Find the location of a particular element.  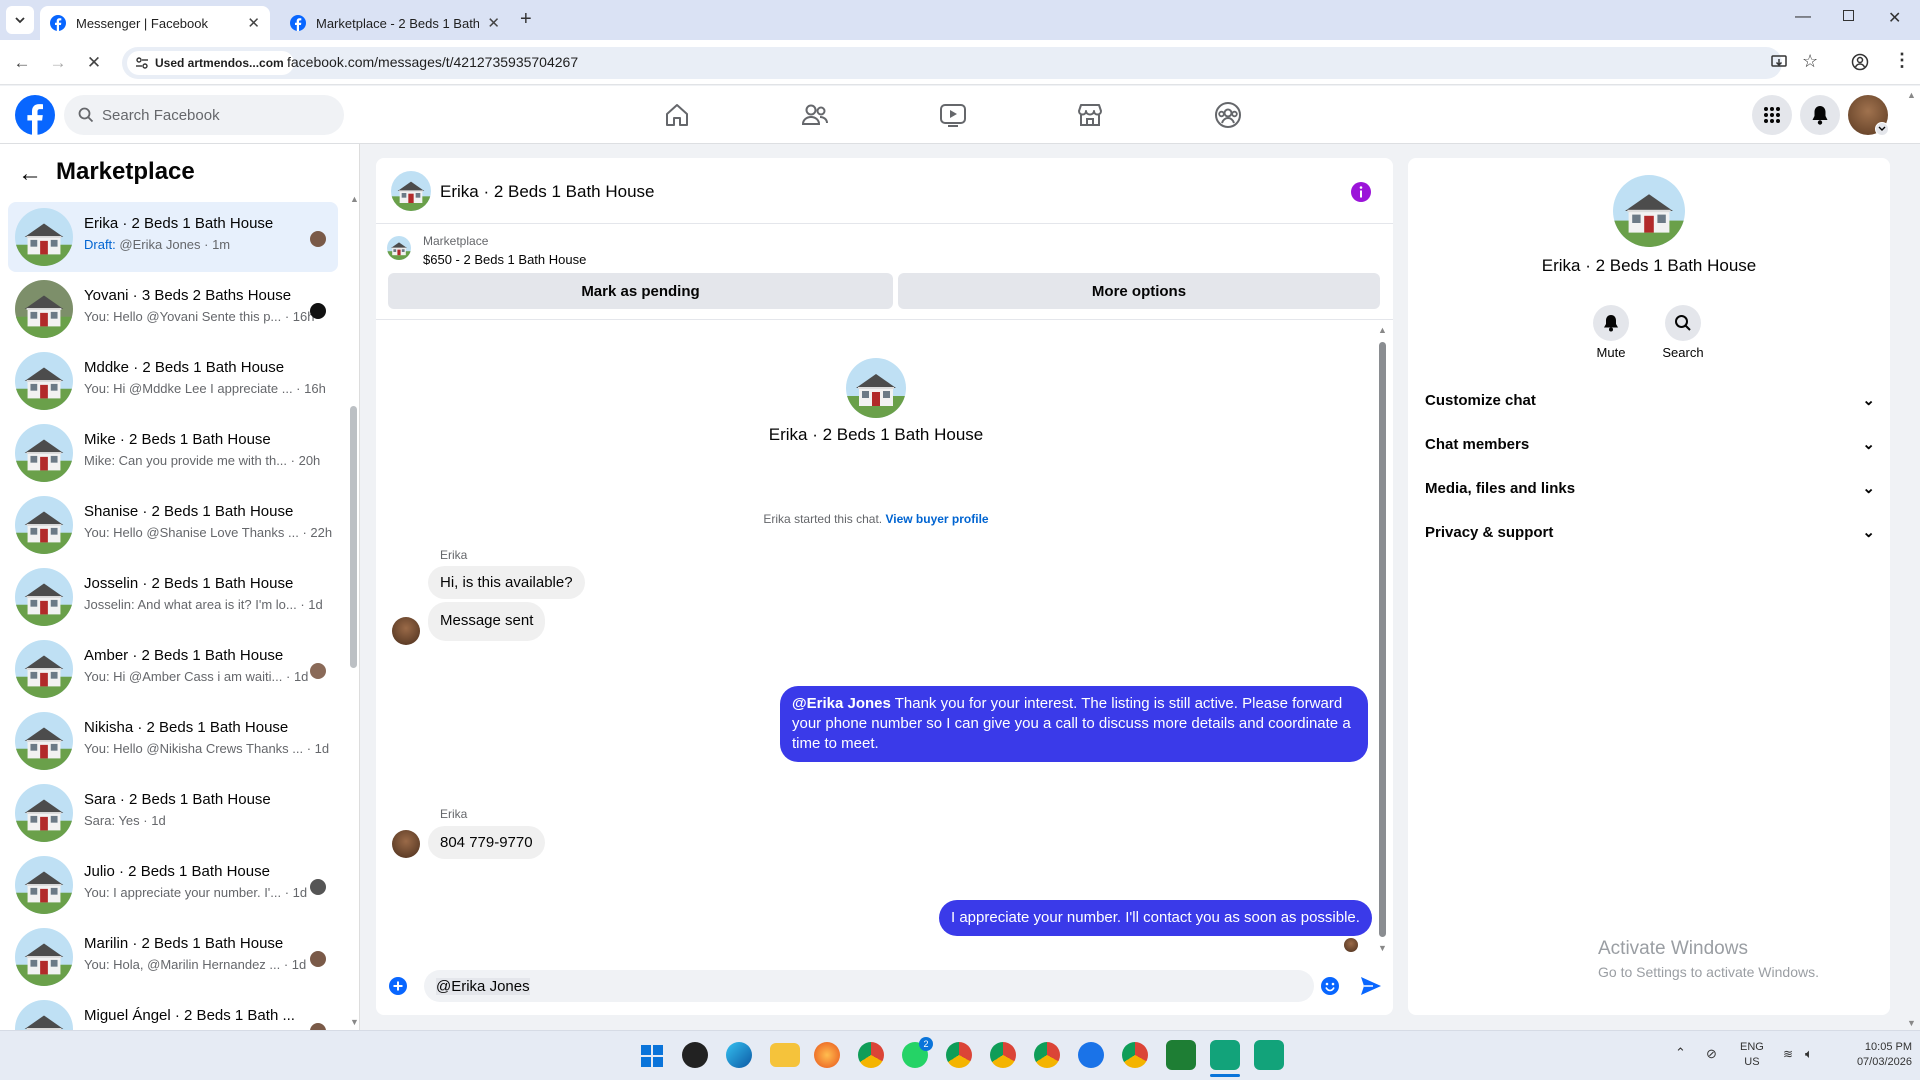

friends-icon is located at coordinates (815, 115).